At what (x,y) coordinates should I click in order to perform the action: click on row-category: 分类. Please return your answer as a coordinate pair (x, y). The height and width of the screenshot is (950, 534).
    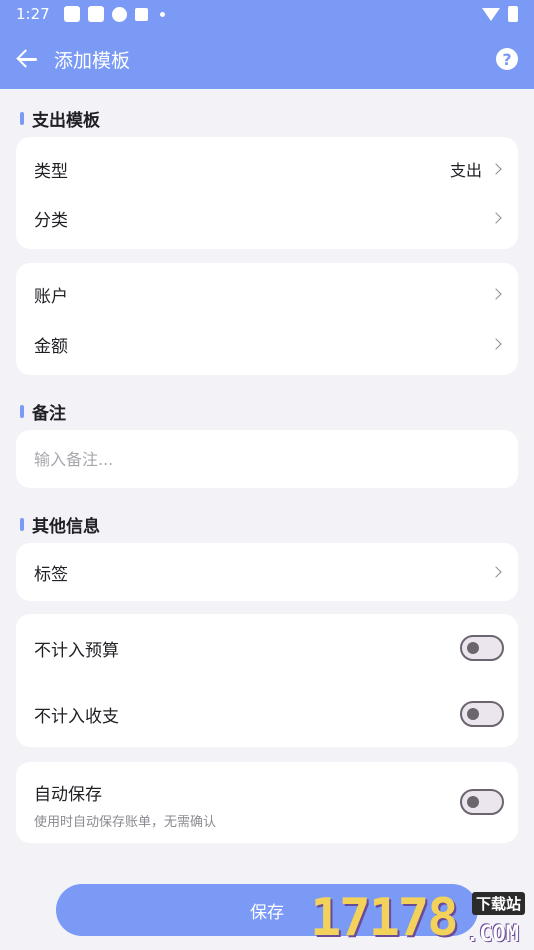
    Looking at the image, I should click on (267, 218).